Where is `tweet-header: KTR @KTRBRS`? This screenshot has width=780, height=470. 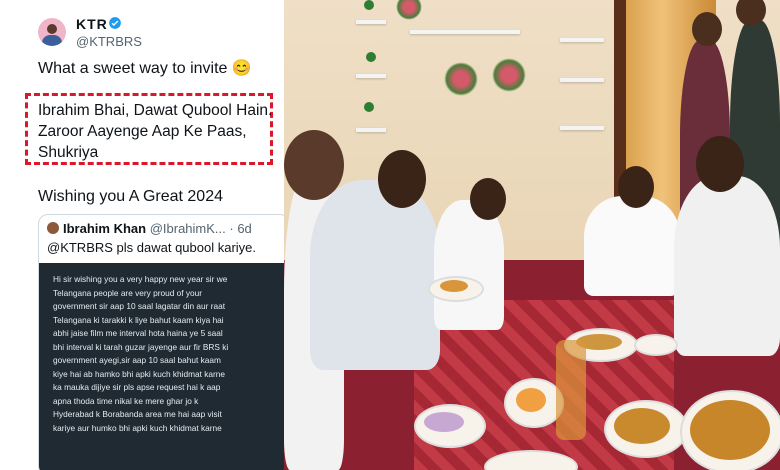 tweet-header: KTR @KTRBRS is located at coordinates (158, 34).